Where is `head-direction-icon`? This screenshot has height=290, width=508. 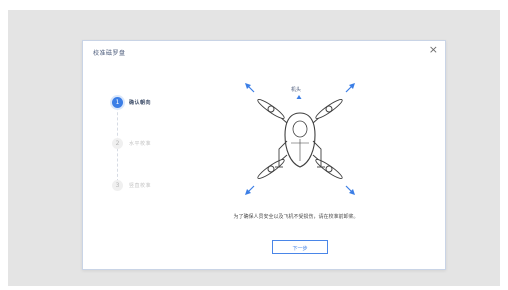 head-direction-icon is located at coordinates (299, 97).